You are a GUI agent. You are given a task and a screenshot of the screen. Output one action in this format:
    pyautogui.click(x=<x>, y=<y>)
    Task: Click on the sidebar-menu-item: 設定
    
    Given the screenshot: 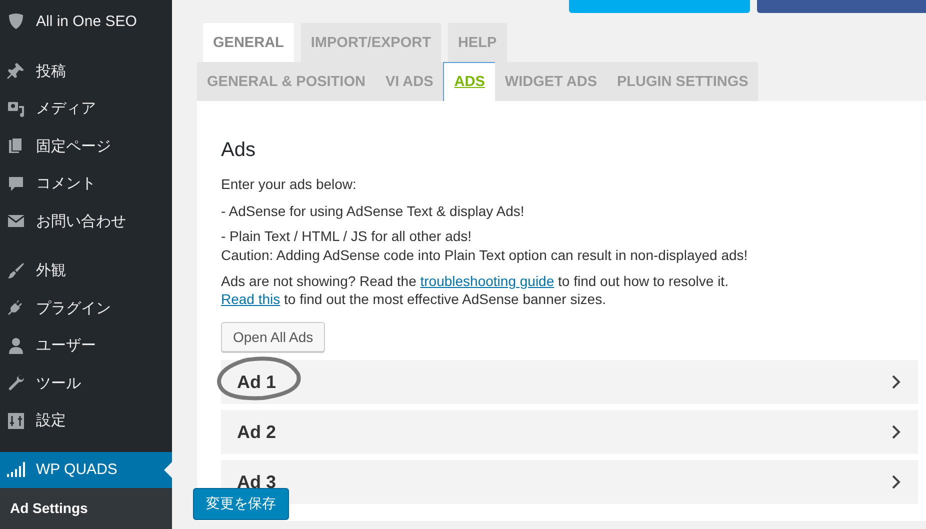 What is the action you would take?
    pyautogui.click(x=86, y=421)
    